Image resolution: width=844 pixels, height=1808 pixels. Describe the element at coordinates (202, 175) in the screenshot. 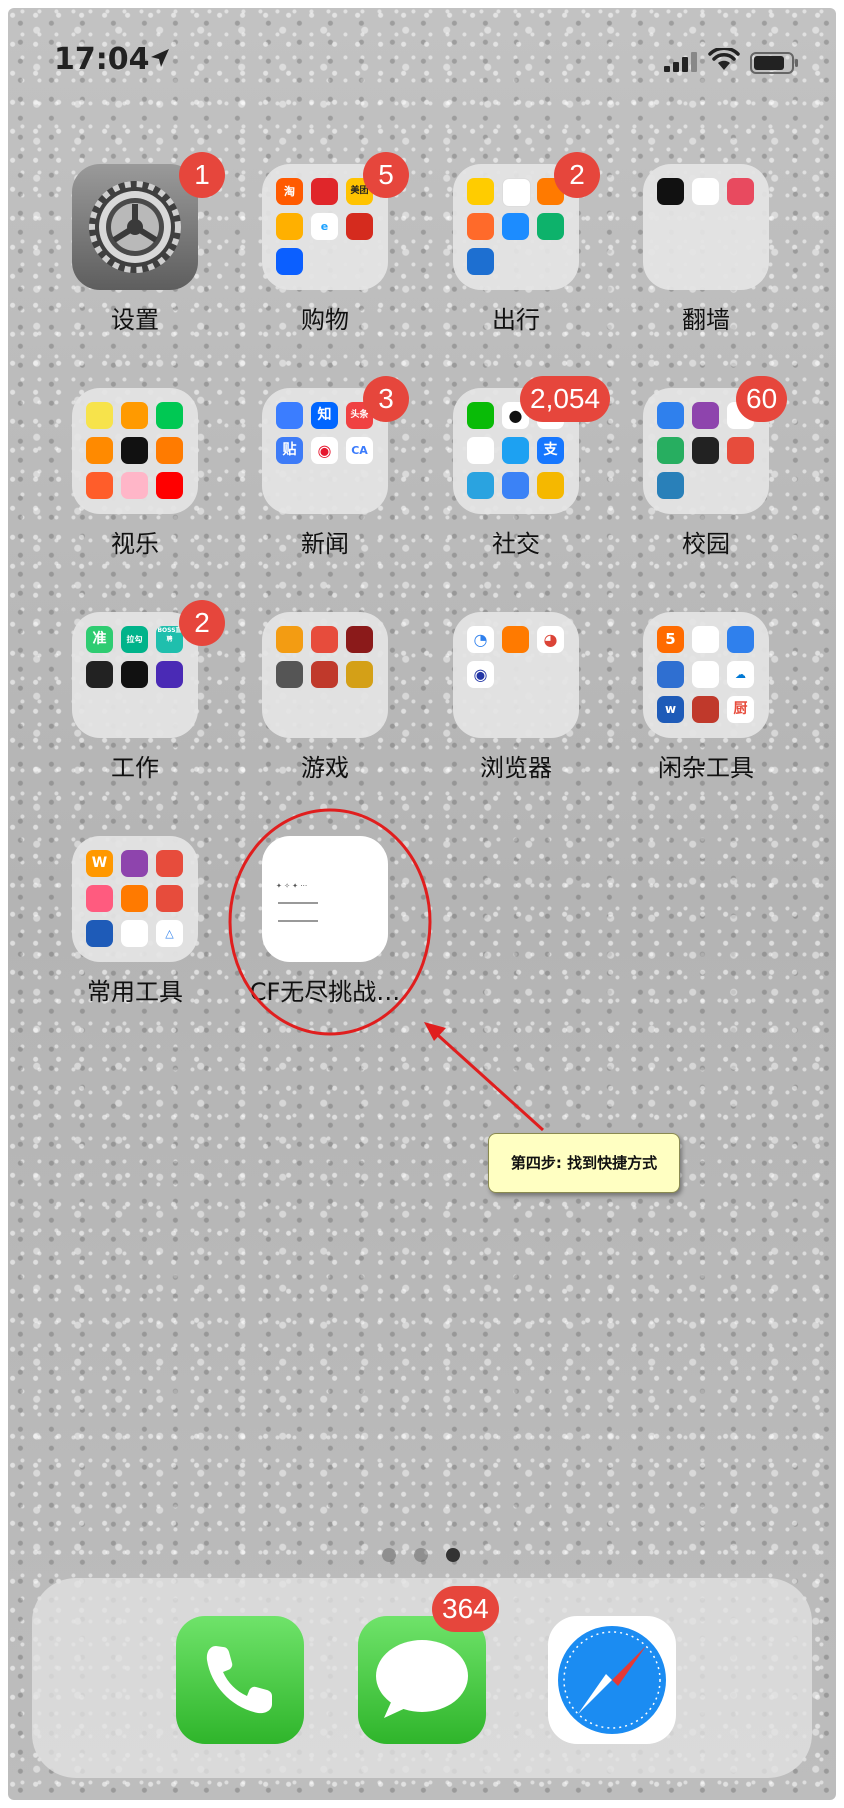

I see `notification-badge: 1` at that location.